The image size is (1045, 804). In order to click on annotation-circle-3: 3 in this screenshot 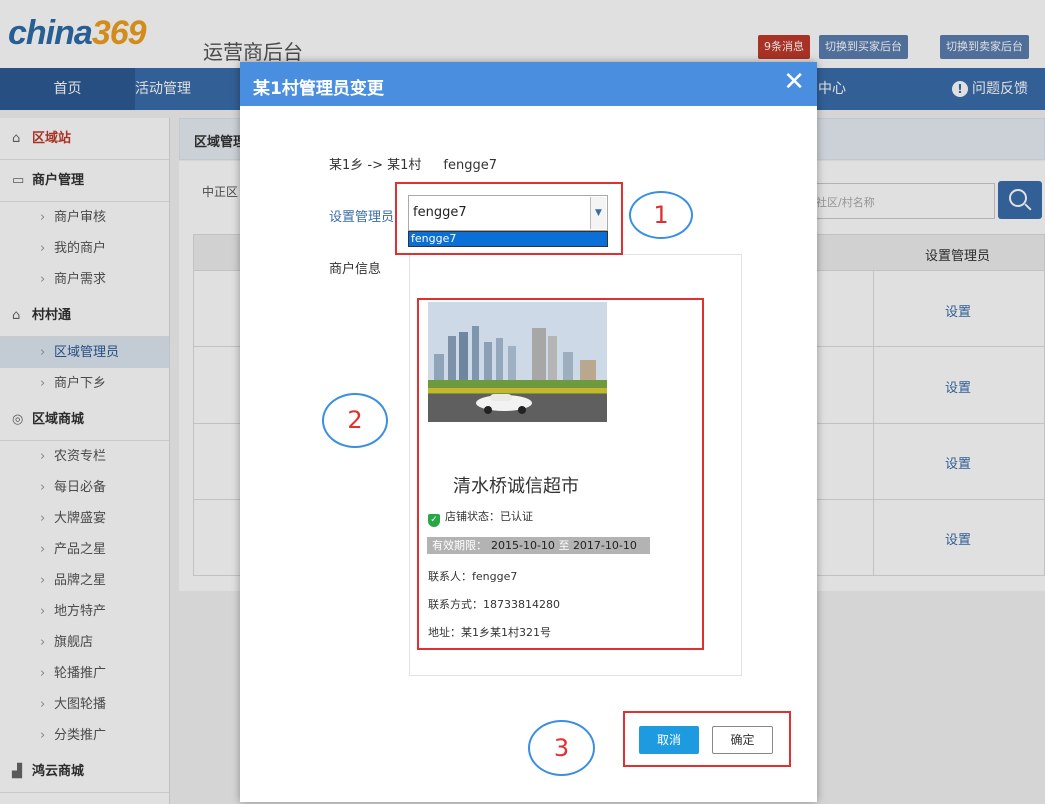, I will do `click(561, 748)`.